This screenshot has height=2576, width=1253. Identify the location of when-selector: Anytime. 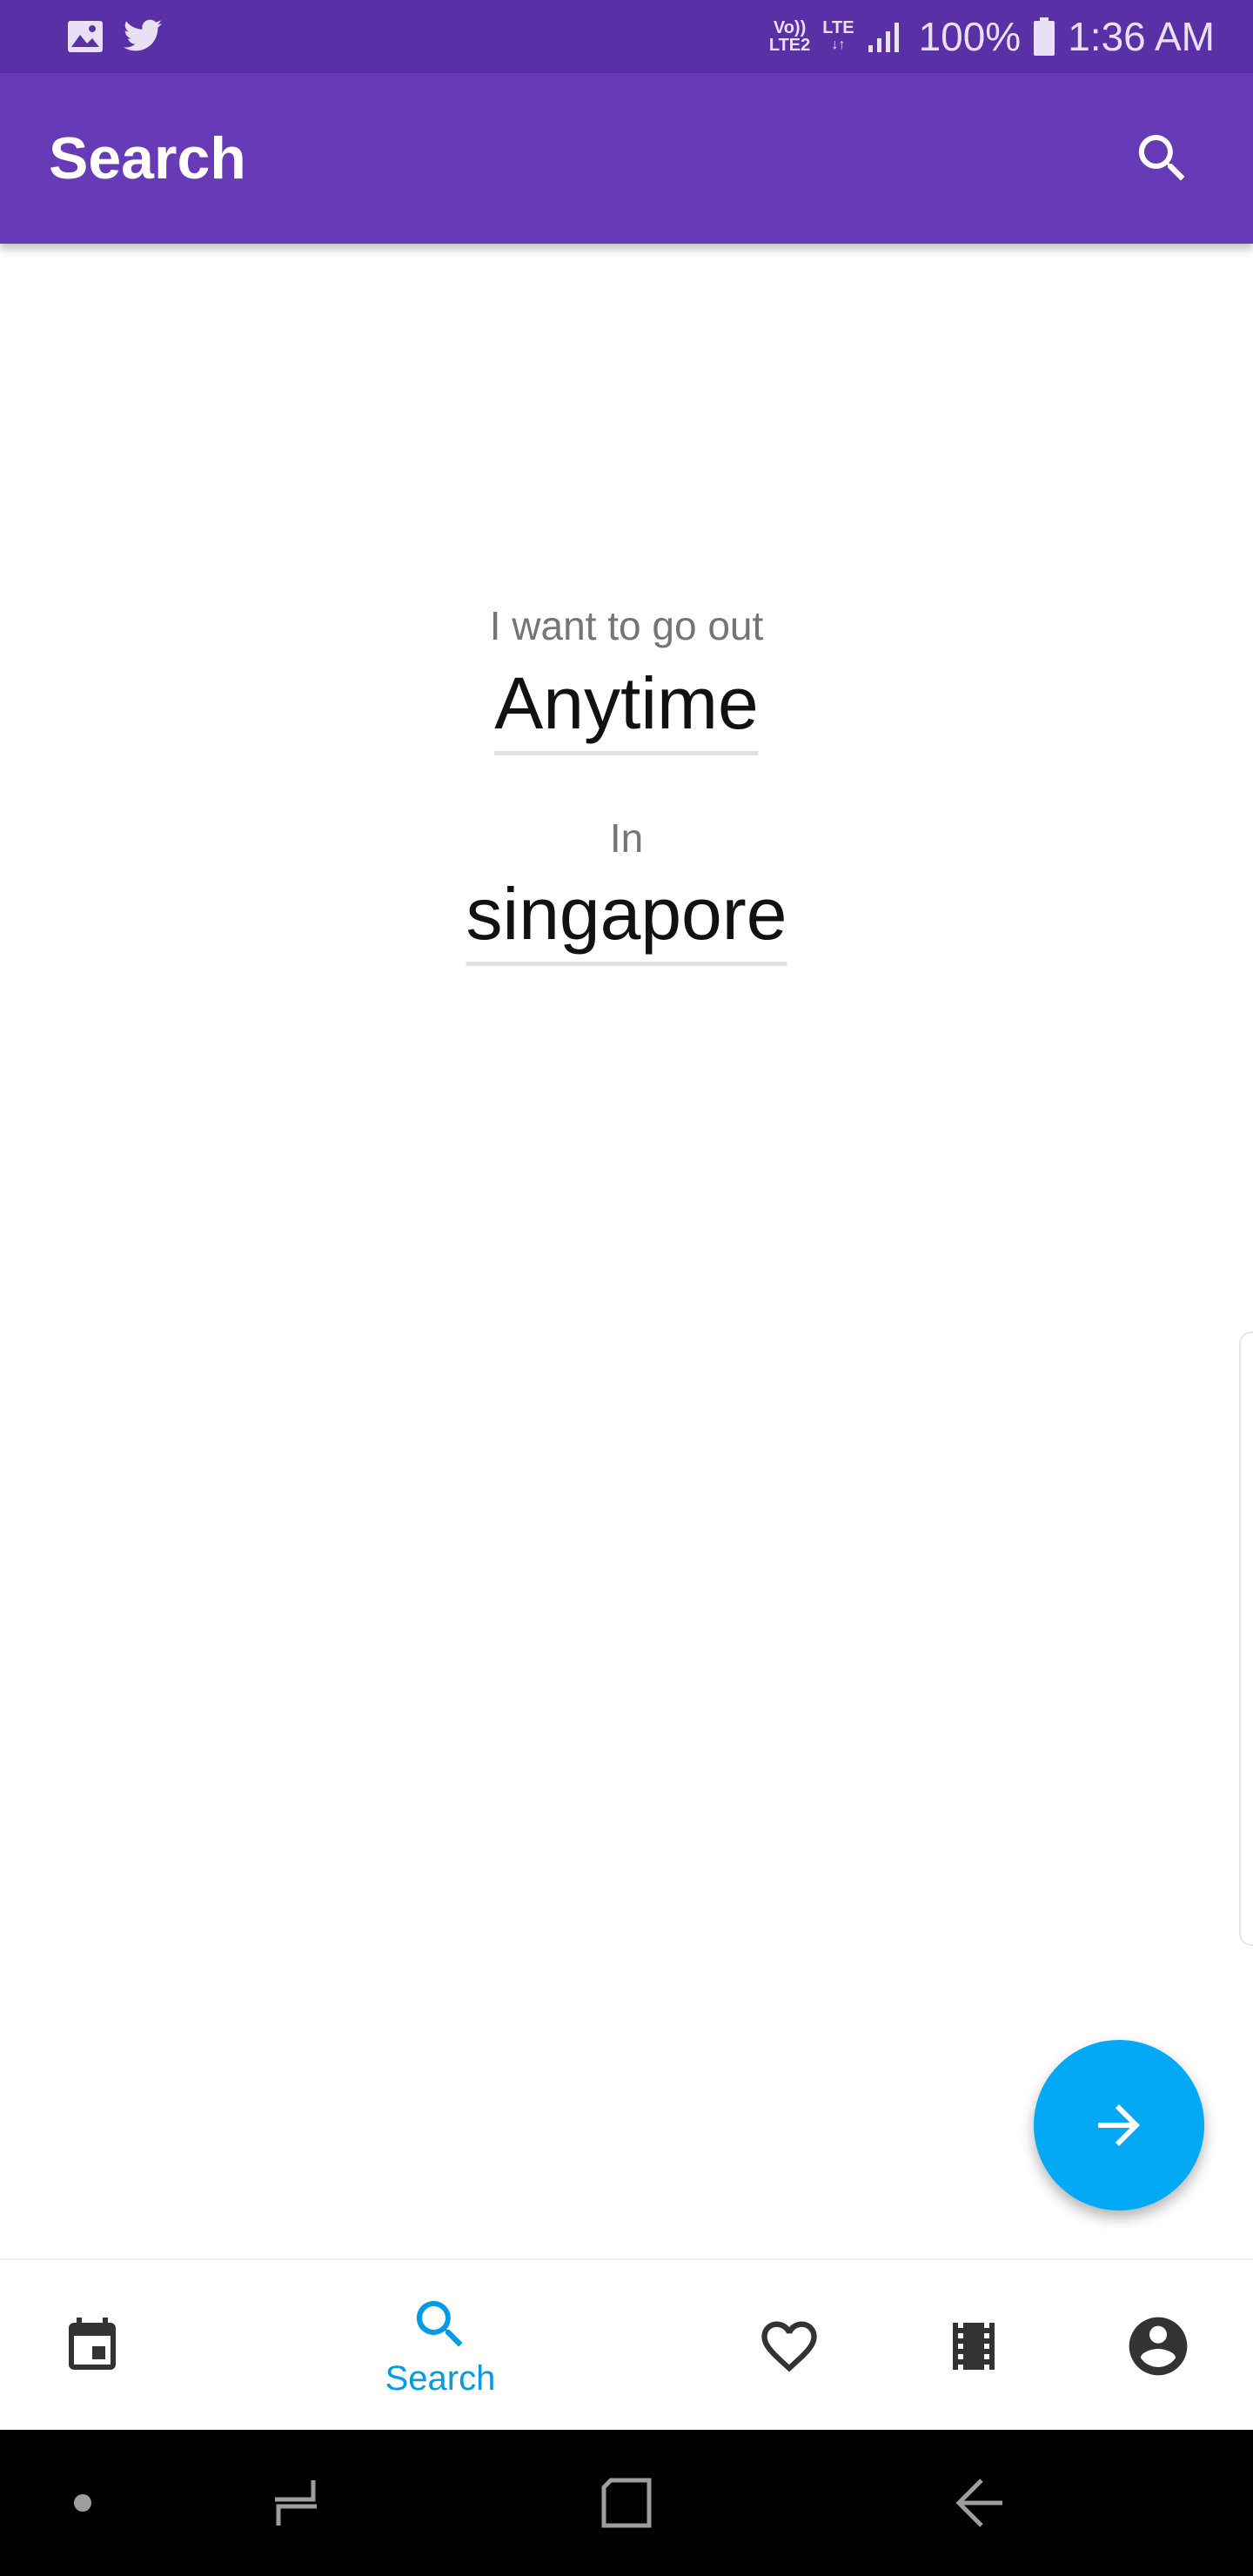
(626, 708).